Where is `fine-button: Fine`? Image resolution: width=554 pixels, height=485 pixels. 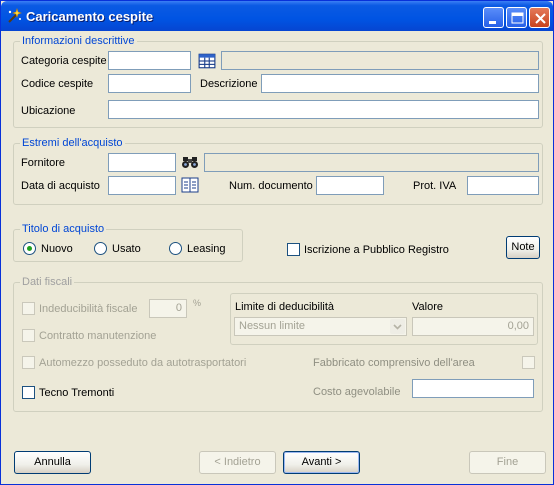 fine-button: Fine is located at coordinates (507, 462).